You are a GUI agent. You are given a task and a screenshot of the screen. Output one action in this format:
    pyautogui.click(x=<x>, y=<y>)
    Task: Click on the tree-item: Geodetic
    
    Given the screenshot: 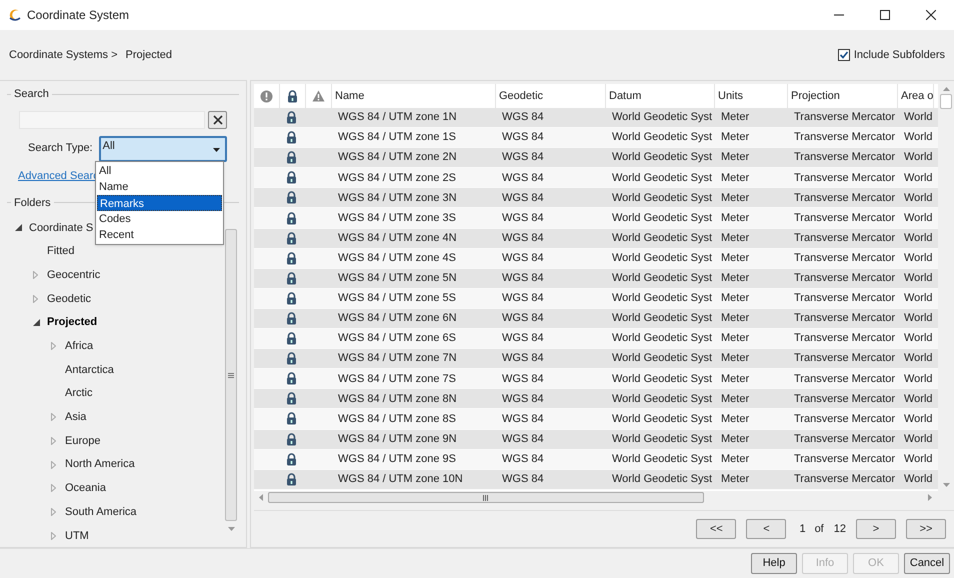 What is the action you would take?
    pyautogui.click(x=69, y=299)
    